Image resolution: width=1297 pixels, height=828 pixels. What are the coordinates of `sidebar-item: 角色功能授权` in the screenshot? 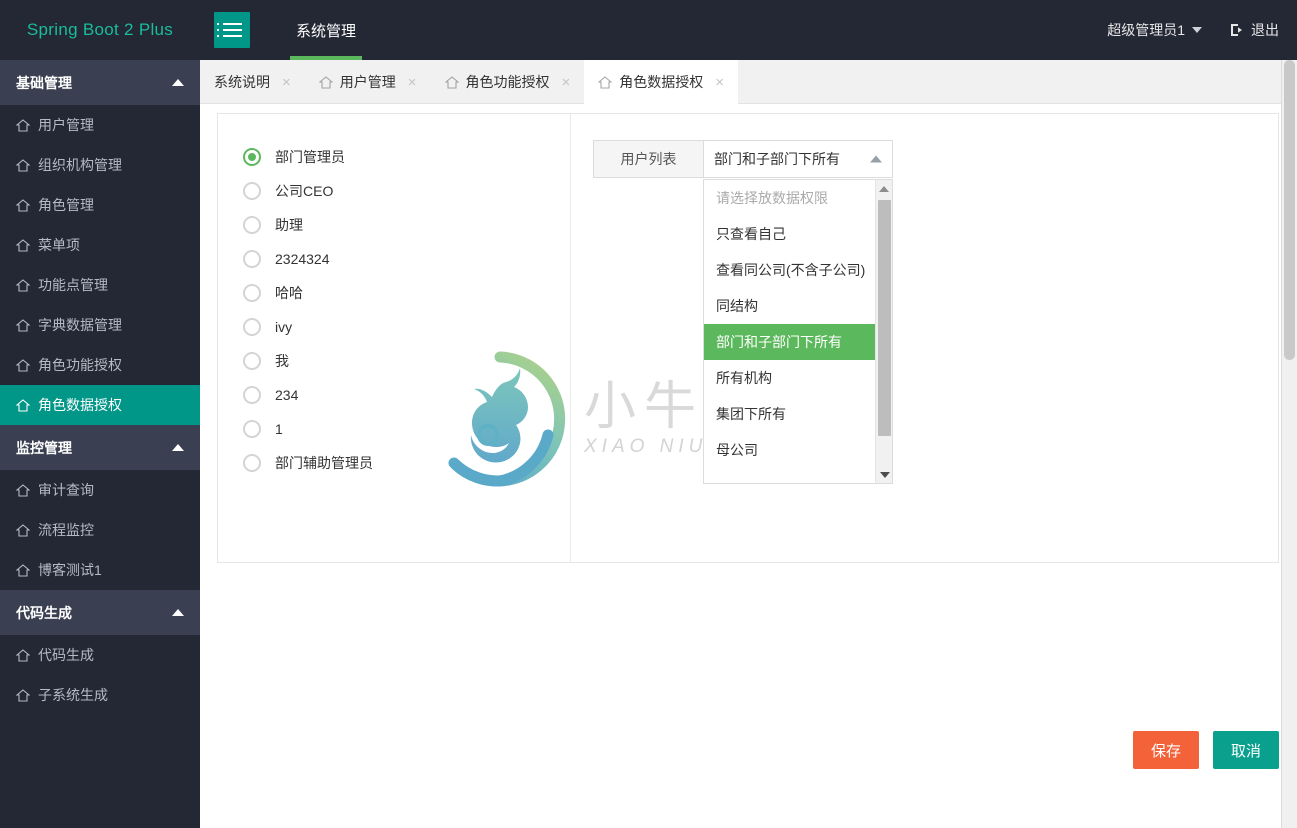 It's located at (100, 365).